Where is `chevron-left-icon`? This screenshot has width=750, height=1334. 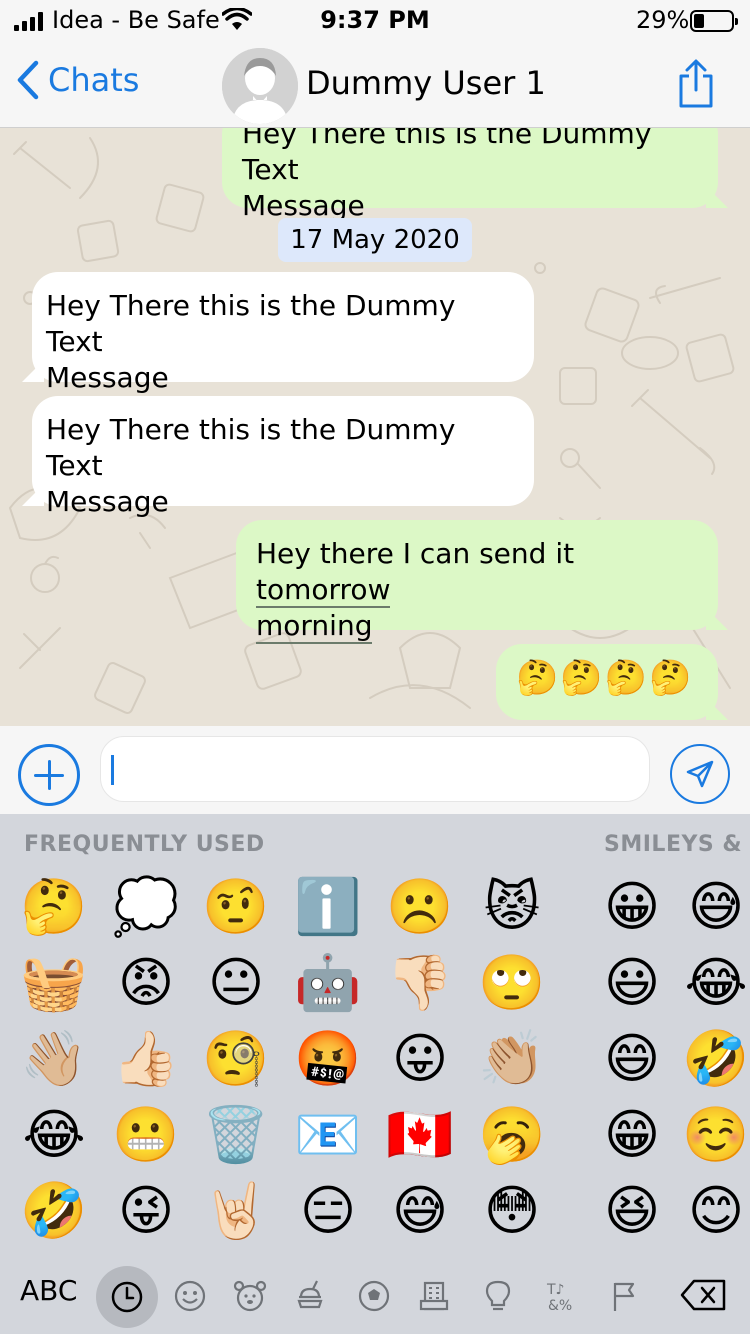 chevron-left-icon is located at coordinates (28, 80).